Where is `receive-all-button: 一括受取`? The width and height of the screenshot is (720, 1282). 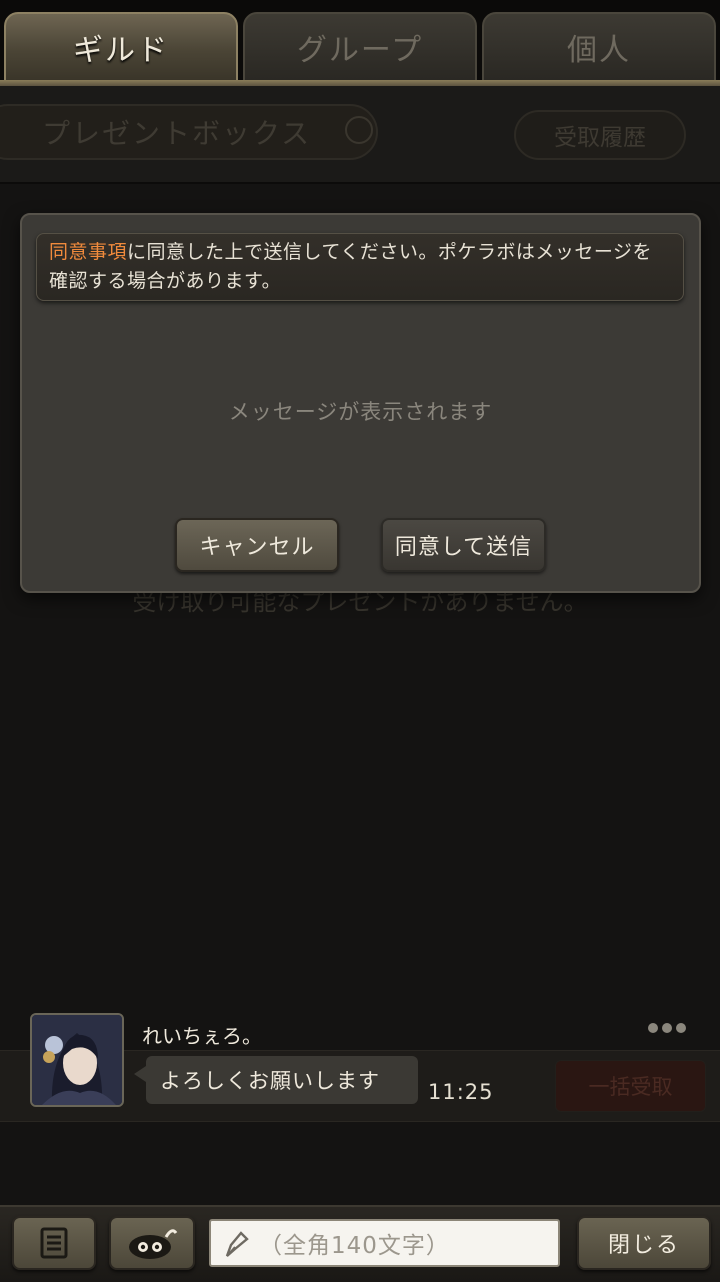
receive-all-button: 一括受取 is located at coordinates (630, 1086).